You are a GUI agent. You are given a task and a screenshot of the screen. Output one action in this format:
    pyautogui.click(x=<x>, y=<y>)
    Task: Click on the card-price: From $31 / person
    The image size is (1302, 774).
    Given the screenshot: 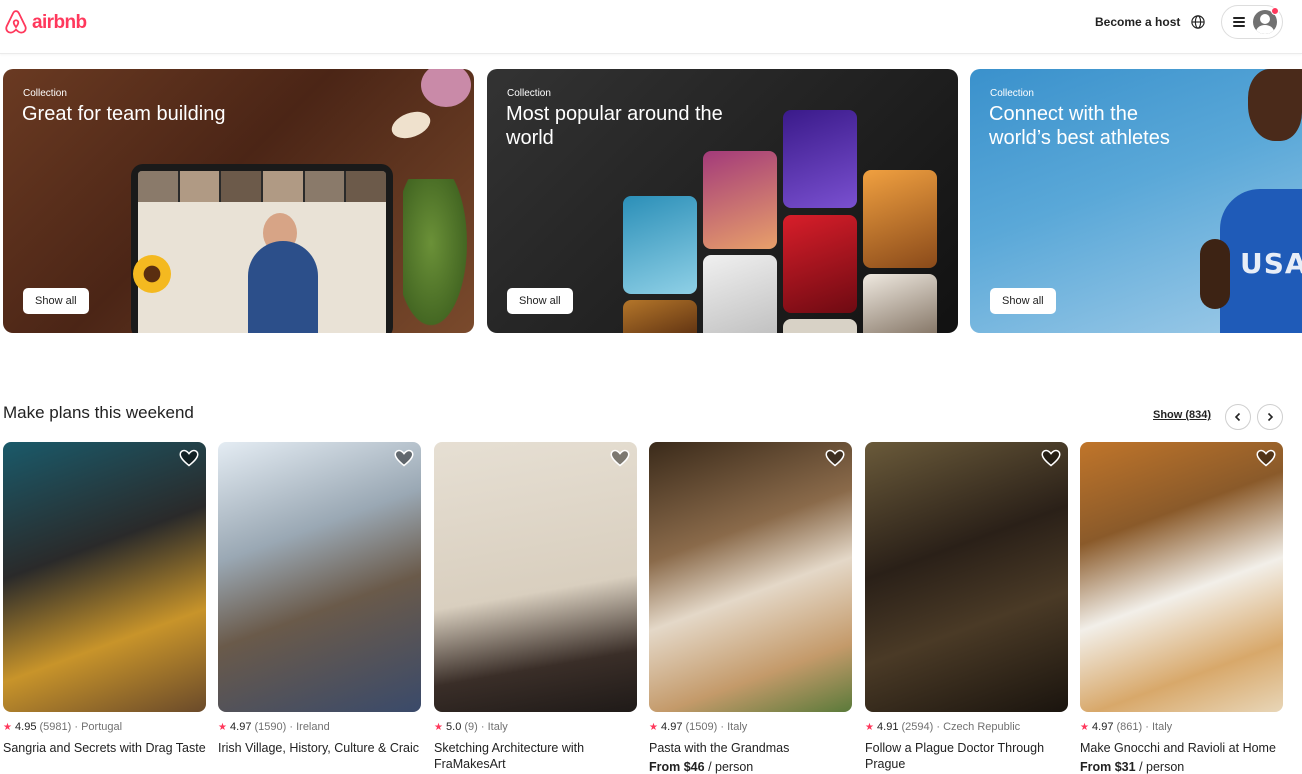 What is the action you would take?
    pyautogui.click(x=1132, y=767)
    